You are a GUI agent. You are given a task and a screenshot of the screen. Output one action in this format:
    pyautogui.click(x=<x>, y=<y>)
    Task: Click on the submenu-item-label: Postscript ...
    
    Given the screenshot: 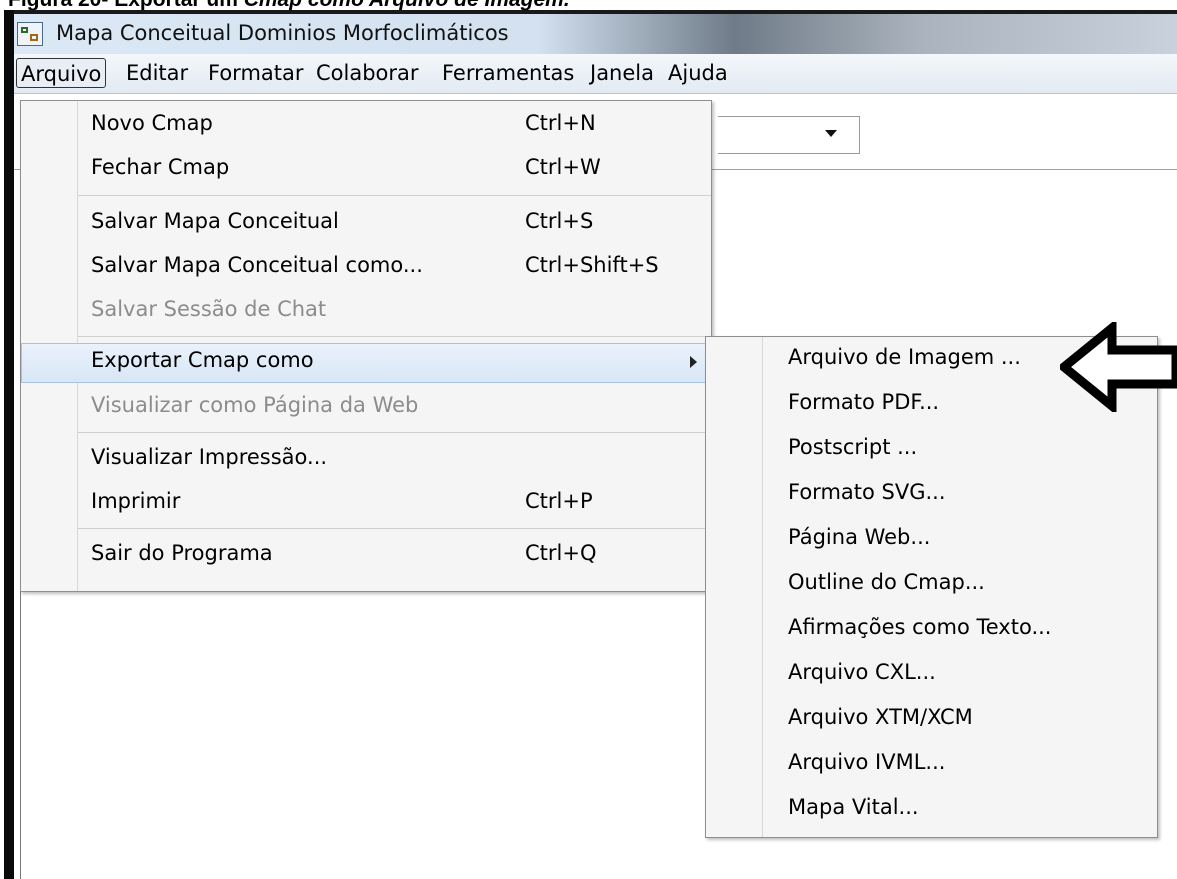 What is the action you would take?
    pyautogui.click(x=853, y=447)
    